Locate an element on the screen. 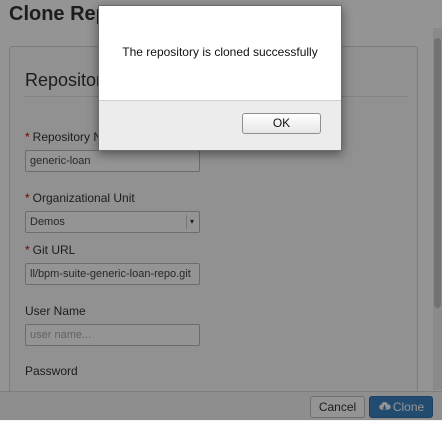  alert-divider is located at coordinates (220, 100).